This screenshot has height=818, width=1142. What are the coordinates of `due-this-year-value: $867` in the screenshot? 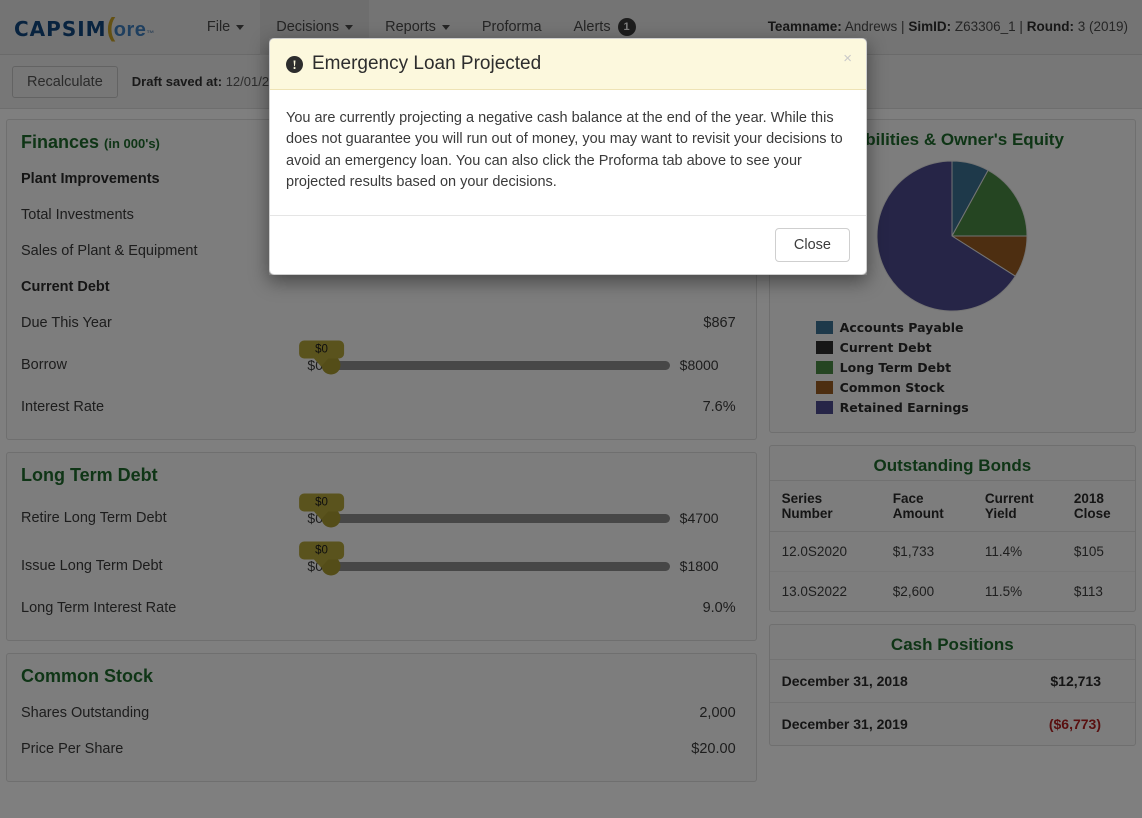 It's located at (719, 323).